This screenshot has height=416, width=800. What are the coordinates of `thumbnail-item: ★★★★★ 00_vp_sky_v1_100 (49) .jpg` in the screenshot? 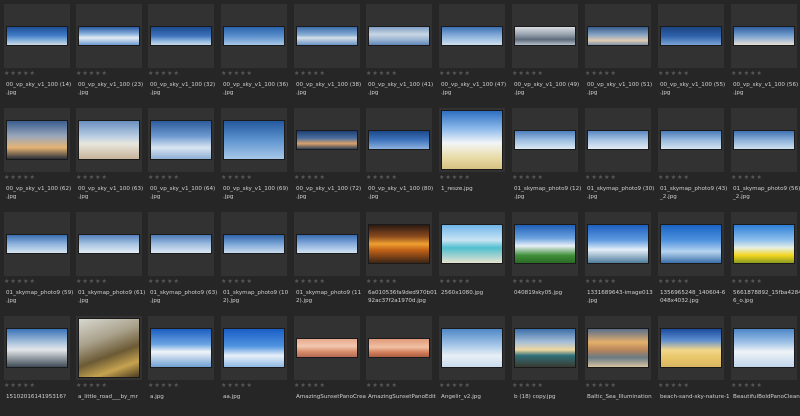 It's located at (547, 54).